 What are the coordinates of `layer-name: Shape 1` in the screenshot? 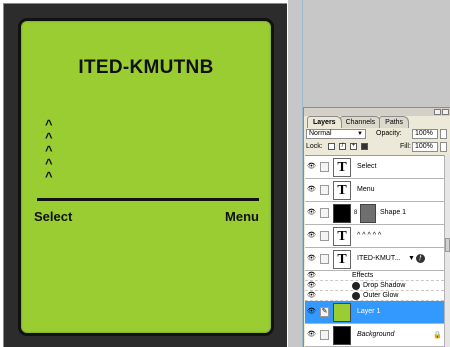 It's located at (393, 212).